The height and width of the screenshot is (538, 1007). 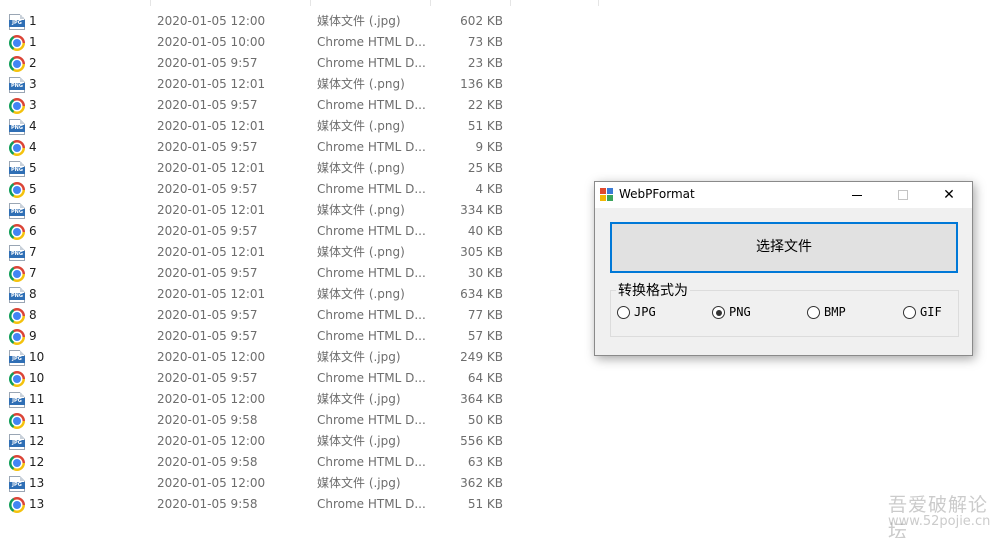 What do you see at coordinates (300, 189) in the screenshot?
I see `file-row: 5 2020-01-05 9:57 Chrome HTML D... 4 KB` at bounding box center [300, 189].